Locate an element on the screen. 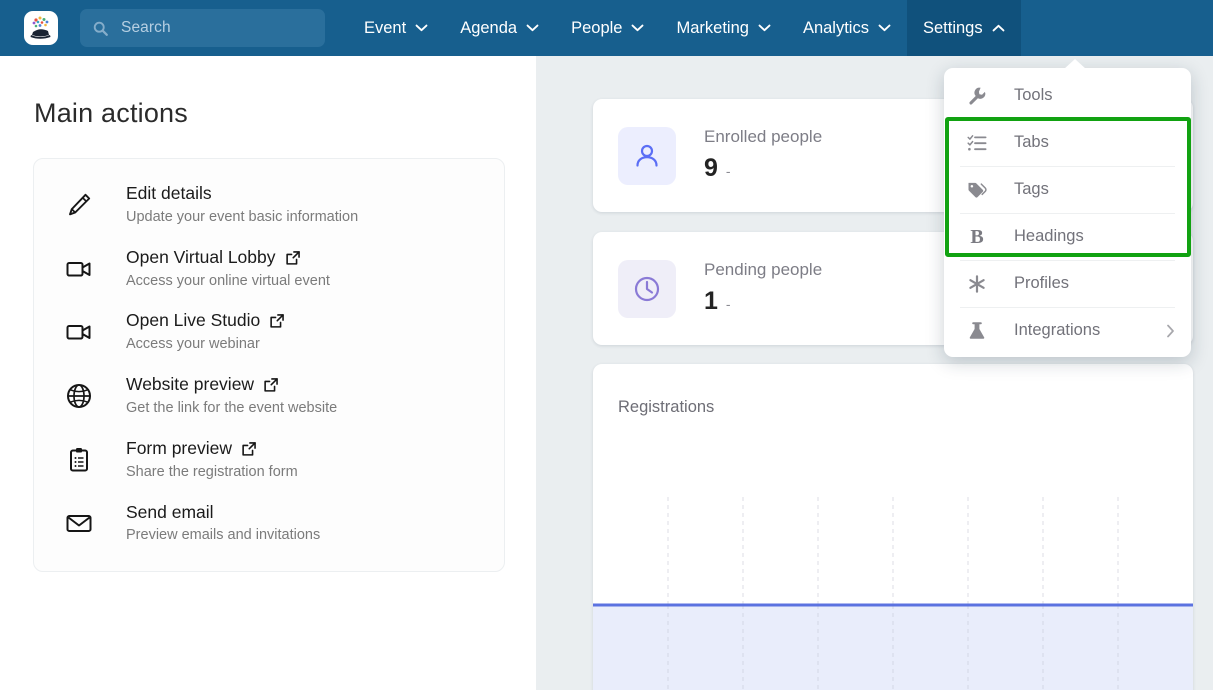  chevron-right-icon is located at coordinates (1170, 330).